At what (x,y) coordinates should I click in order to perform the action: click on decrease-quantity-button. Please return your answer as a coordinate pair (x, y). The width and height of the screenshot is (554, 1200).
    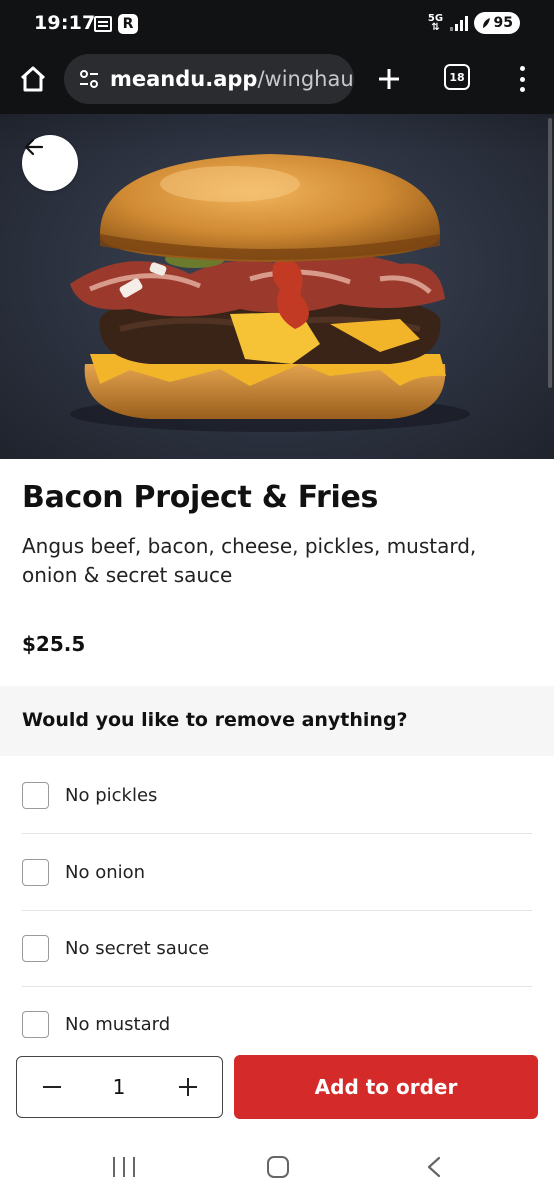
    Looking at the image, I should click on (52, 1087).